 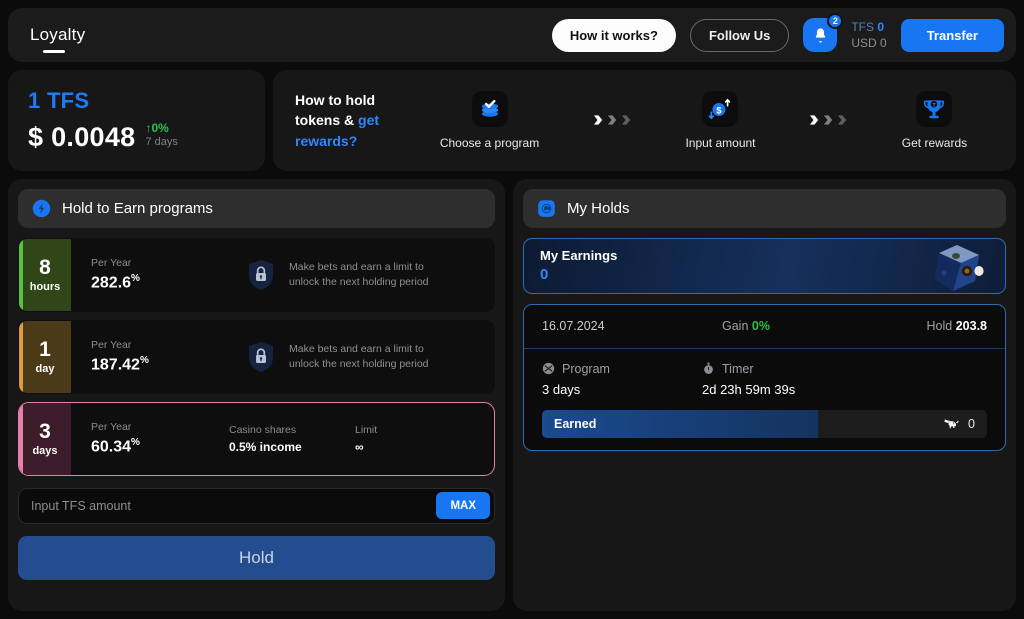 What do you see at coordinates (823, 32) in the screenshot?
I see `notifications-button: 2` at bounding box center [823, 32].